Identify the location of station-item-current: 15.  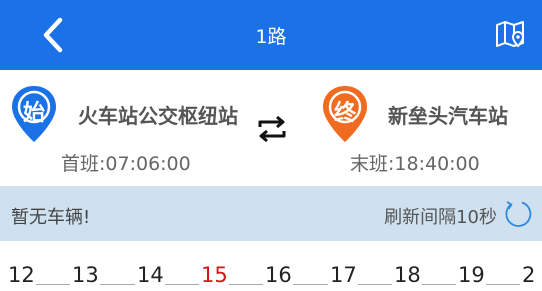
(214, 275).